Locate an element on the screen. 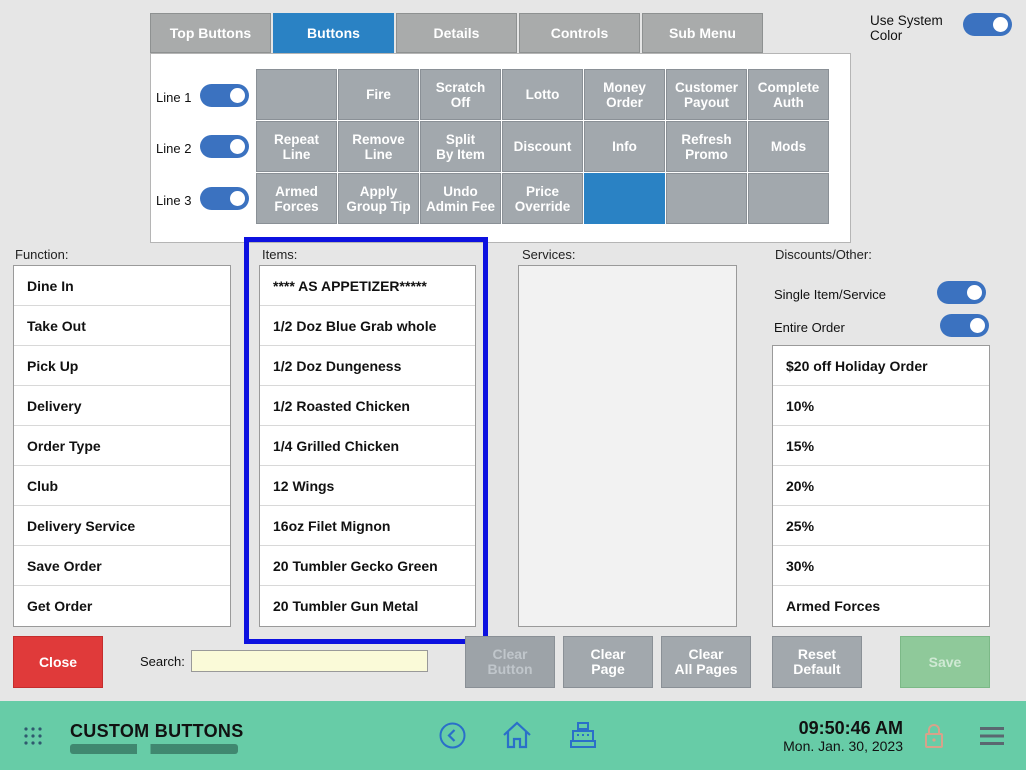  grid-button-r1-c5: Money Order is located at coordinates (624, 94).